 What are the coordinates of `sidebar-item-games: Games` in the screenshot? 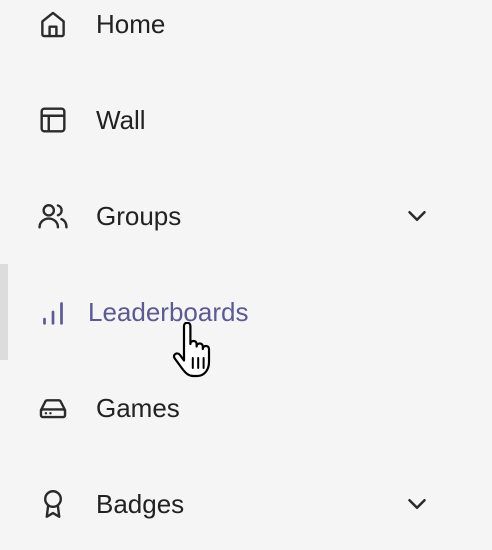 It's located at (246, 408).